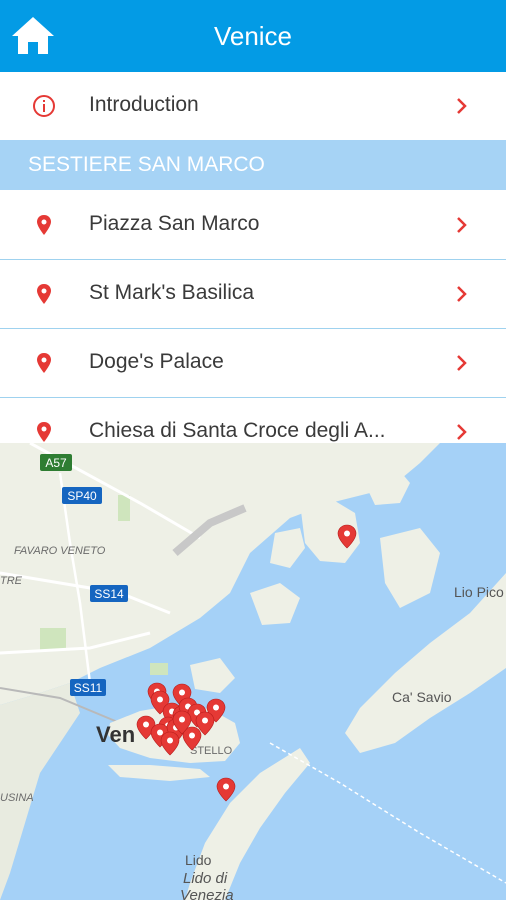 Image resolution: width=506 pixels, height=900 pixels. Describe the element at coordinates (211, 751) in the screenshot. I see `map-label-castello: STELLO` at that location.